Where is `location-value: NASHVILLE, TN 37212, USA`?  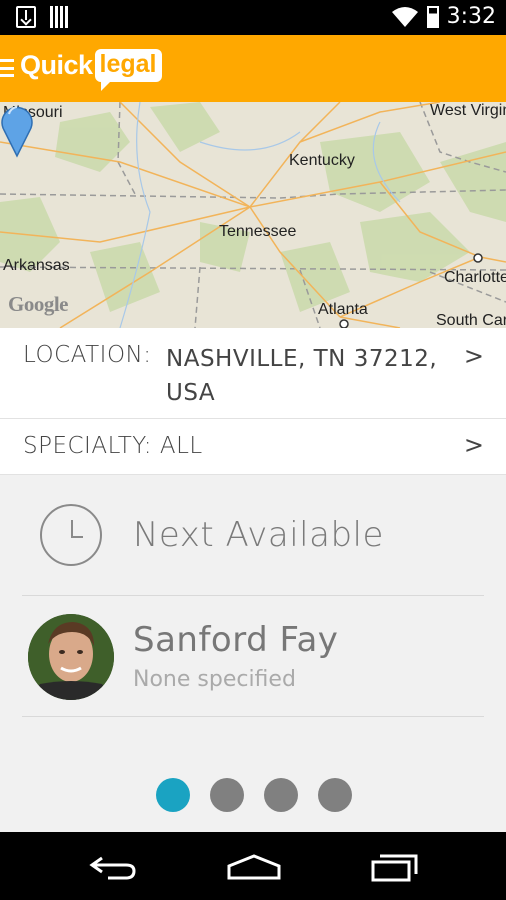
location-value: NASHVILLE, TN 37212, USA is located at coordinates (302, 376).